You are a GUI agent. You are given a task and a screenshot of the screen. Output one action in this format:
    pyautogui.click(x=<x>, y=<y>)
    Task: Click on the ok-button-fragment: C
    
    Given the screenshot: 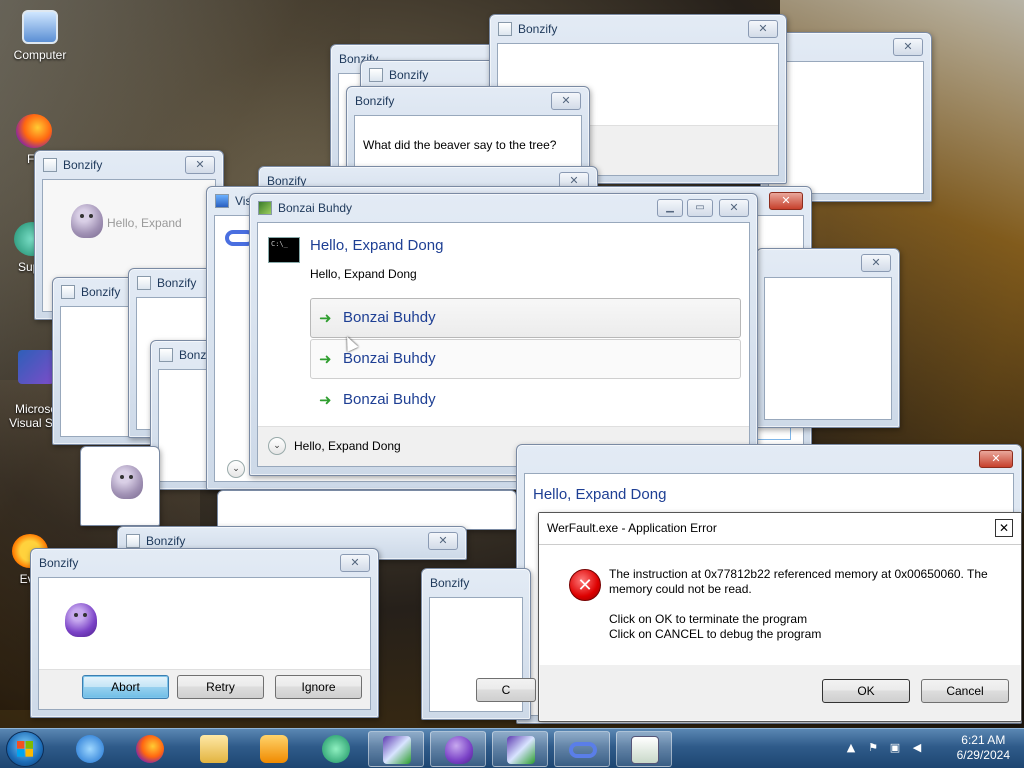 What is the action you would take?
    pyautogui.click(x=506, y=690)
    